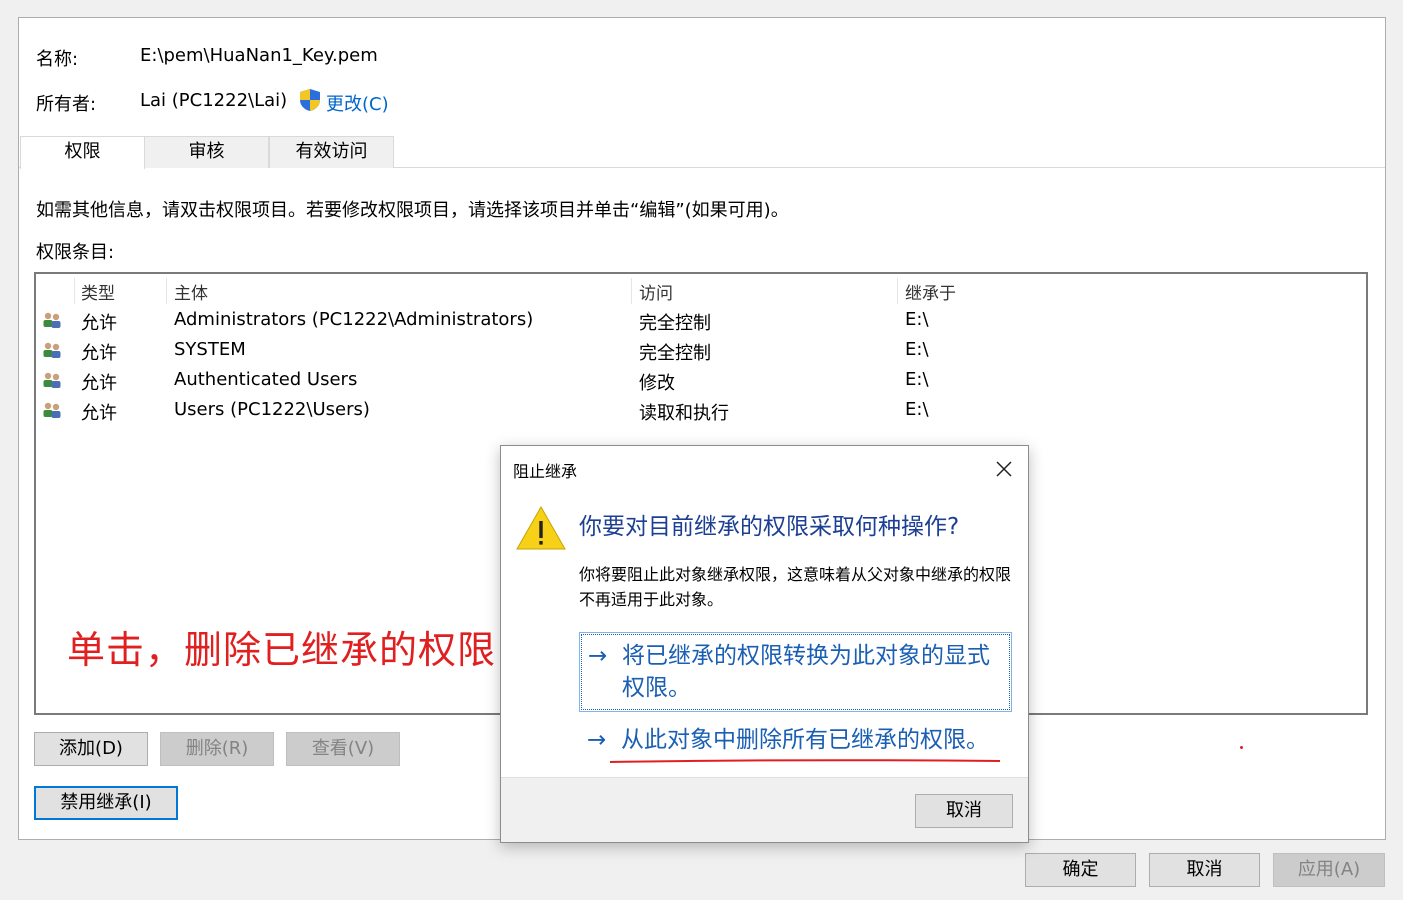  Describe the element at coordinates (57, 59) in the screenshot. I see `name-label: 名称:` at that location.